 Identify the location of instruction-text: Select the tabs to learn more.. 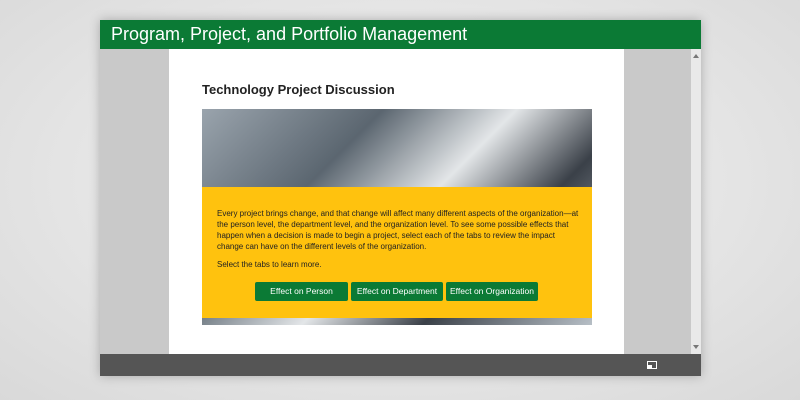
(269, 264).